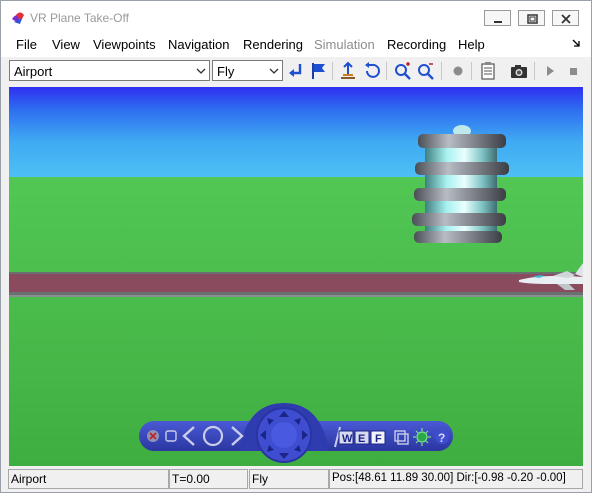 The width and height of the screenshot is (592, 493). Describe the element at coordinates (198, 44) in the screenshot. I see `menu-navigation: Navigation` at that location.